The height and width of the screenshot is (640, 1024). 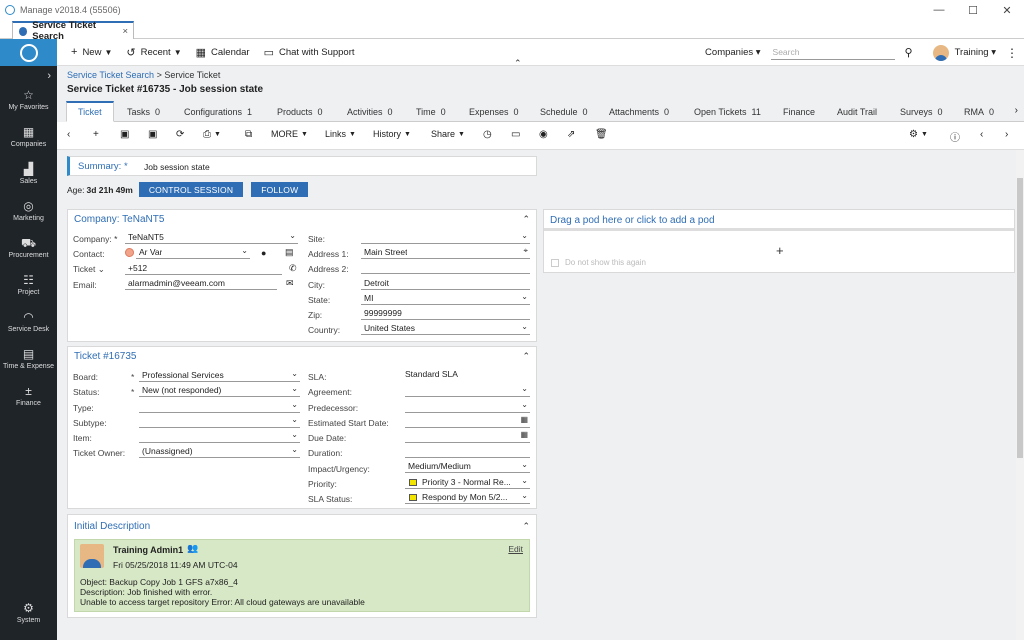 I want to click on scrollbar-thumb, so click(x=1020, y=318).